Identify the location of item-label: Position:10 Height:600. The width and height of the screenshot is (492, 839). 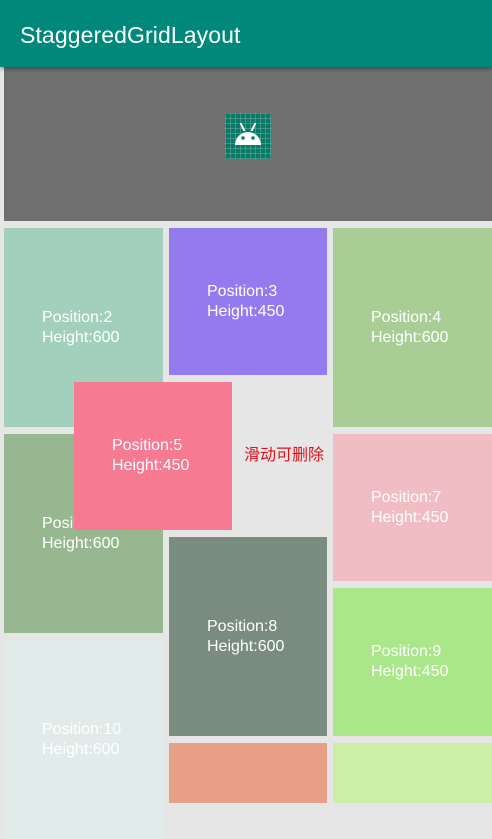
(82, 739).